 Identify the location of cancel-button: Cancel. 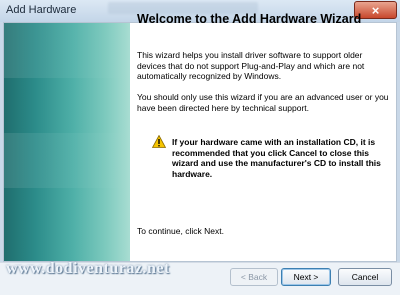
(365, 277).